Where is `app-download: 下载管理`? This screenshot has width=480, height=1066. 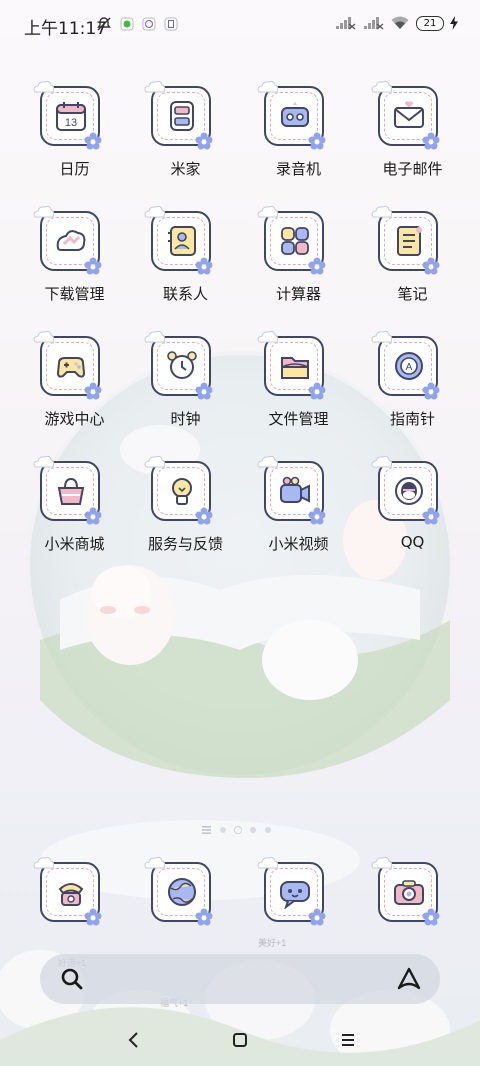
app-download: 下载管理 is located at coordinates (74, 263).